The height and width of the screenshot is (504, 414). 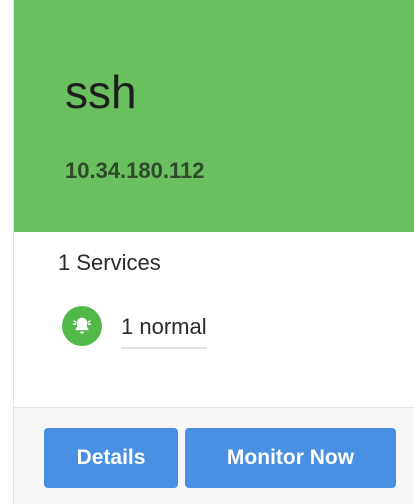 I want to click on bell-icon-glyph, so click(x=82, y=325).